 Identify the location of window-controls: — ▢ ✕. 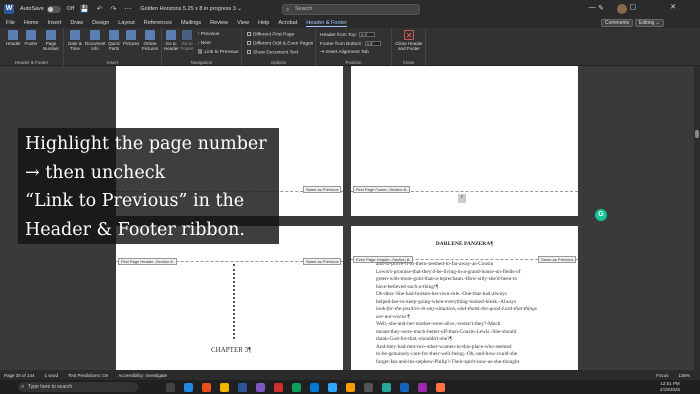
(640, 7).